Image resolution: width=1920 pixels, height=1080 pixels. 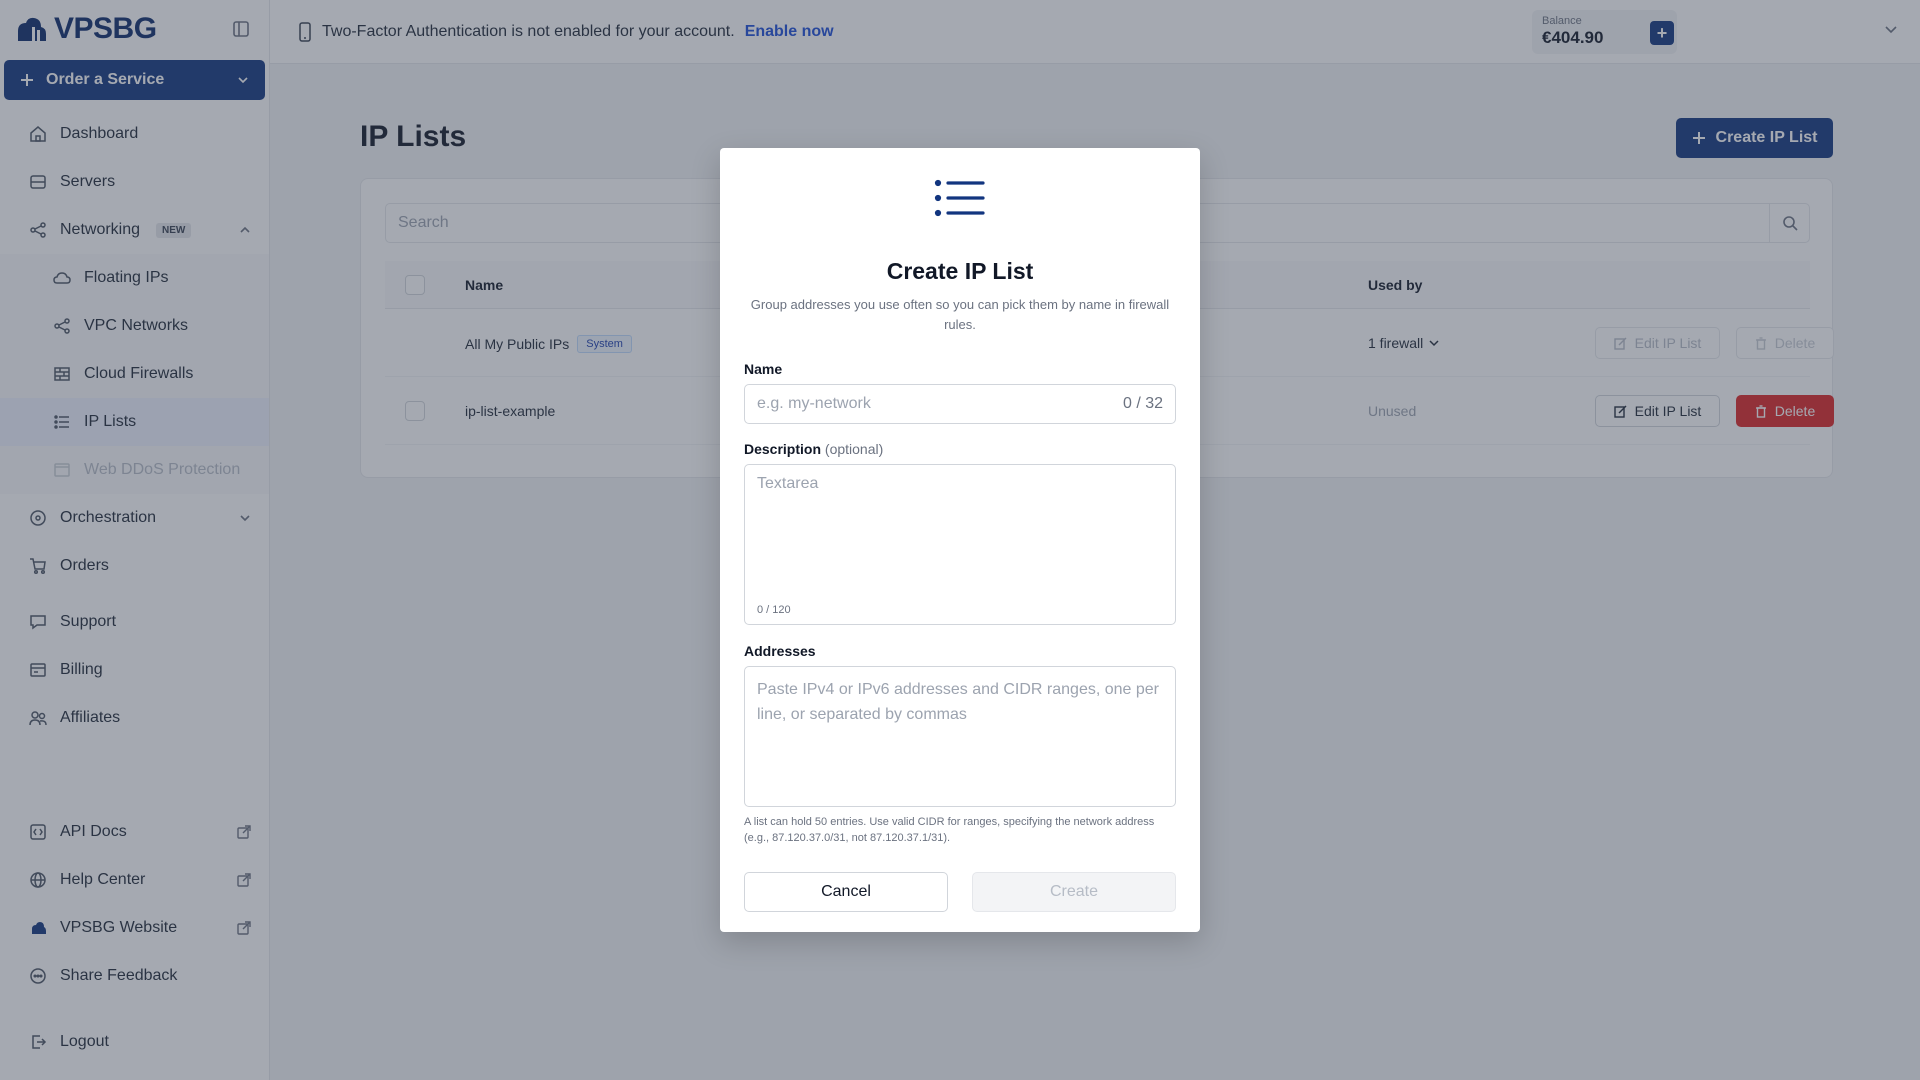 What do you see at coordinates (854, 449) in the screenshot?
I see `optional-hint: (optional)` at bounding box center [854, 449].